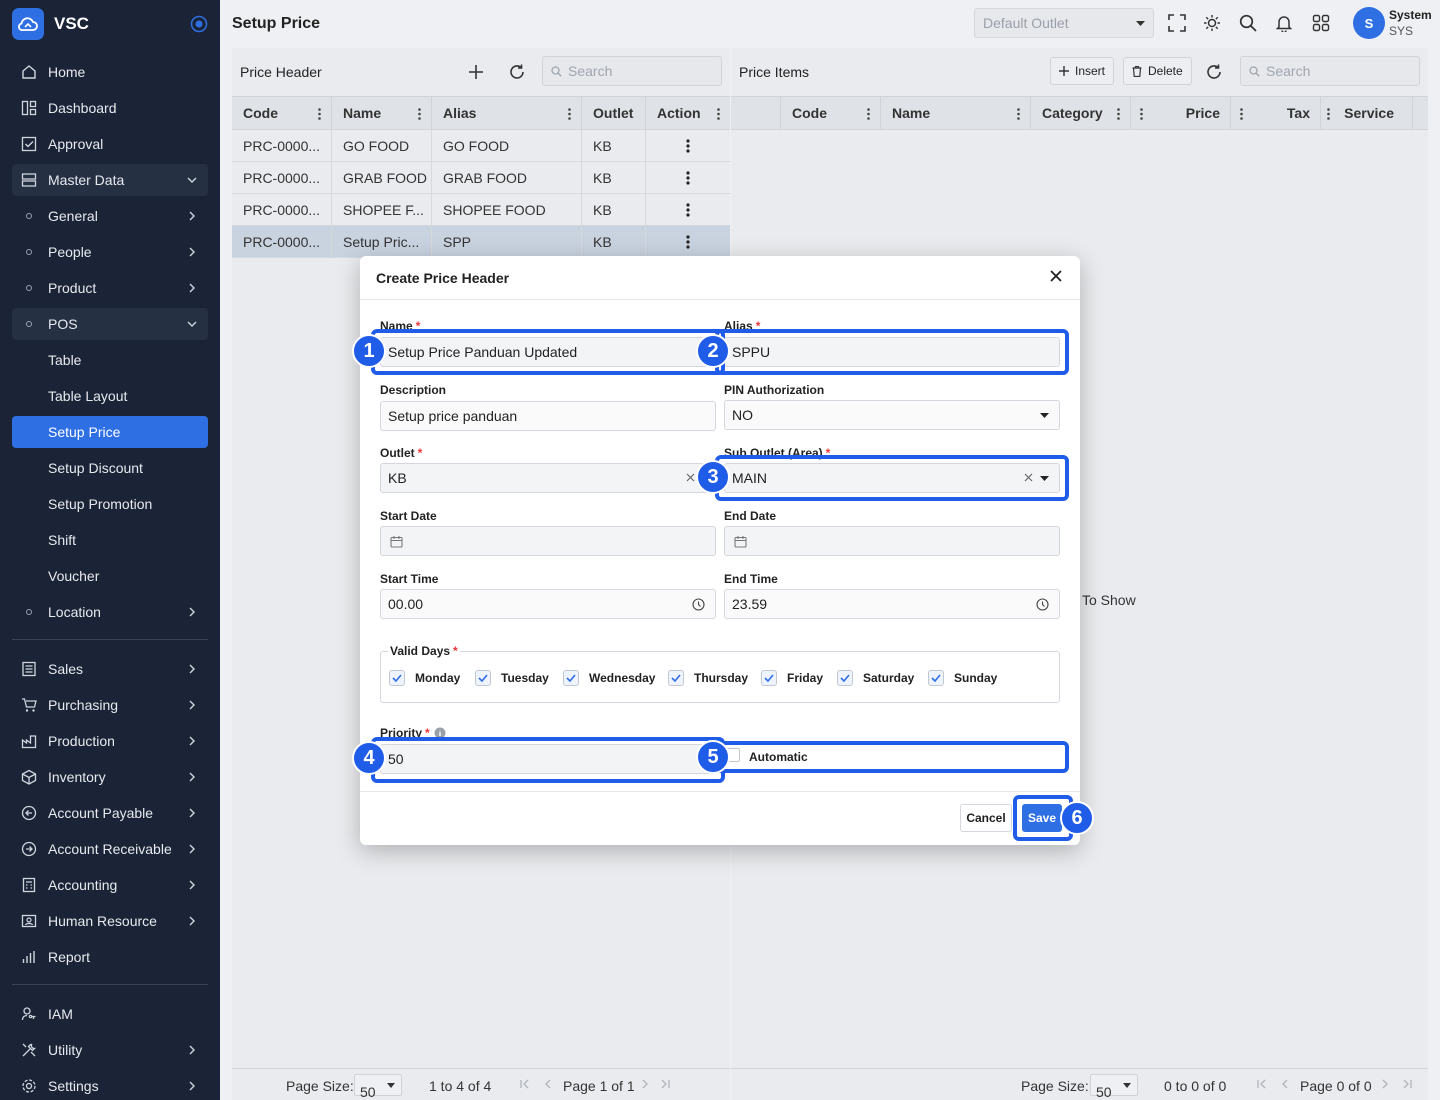 The height and width of the screenshot is (1100, 1440). What do you see at coordinates (688, 113) in the screenshot?
I see `col-action: Action` at bounding box center [688, 113].